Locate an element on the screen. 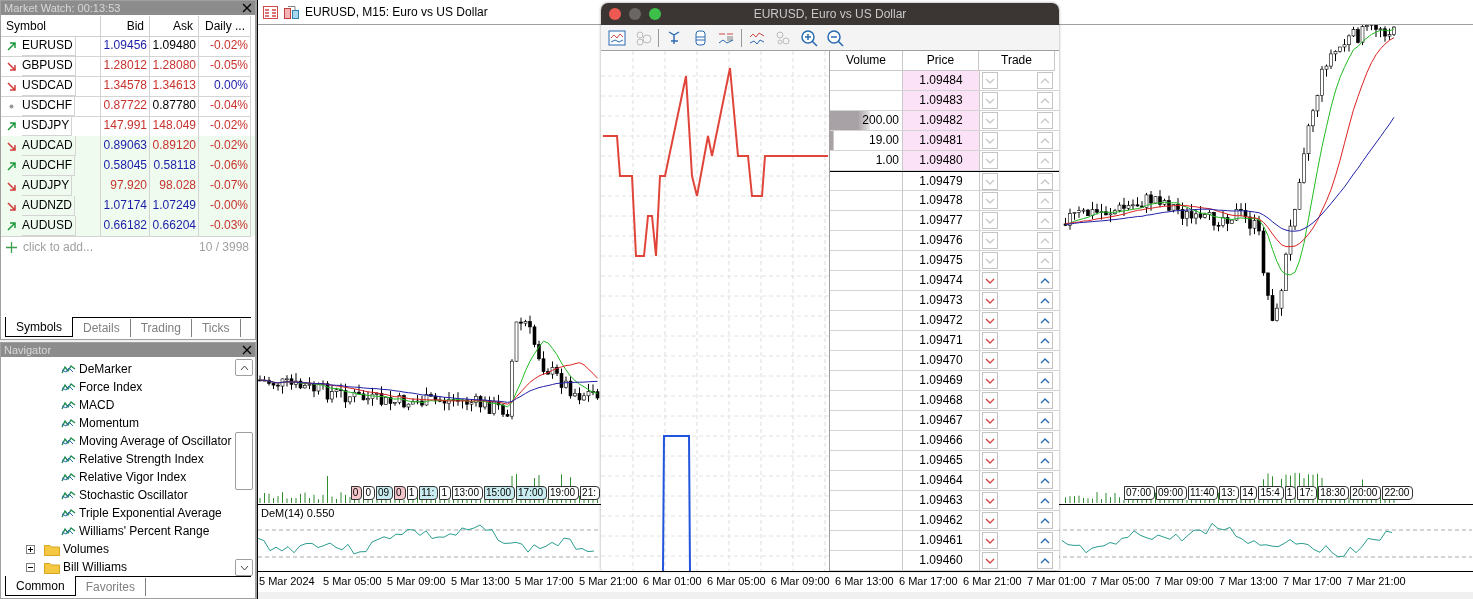  time-tag: 18:30 is located at coordinates (1334, 493).